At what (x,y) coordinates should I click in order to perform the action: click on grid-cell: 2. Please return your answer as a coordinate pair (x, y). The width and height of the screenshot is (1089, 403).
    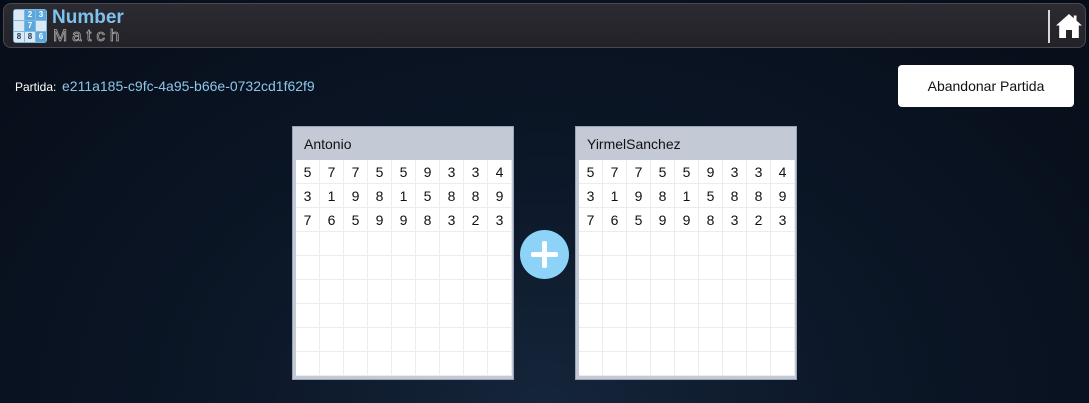
    Looking at the image, I should click on (476, 220).